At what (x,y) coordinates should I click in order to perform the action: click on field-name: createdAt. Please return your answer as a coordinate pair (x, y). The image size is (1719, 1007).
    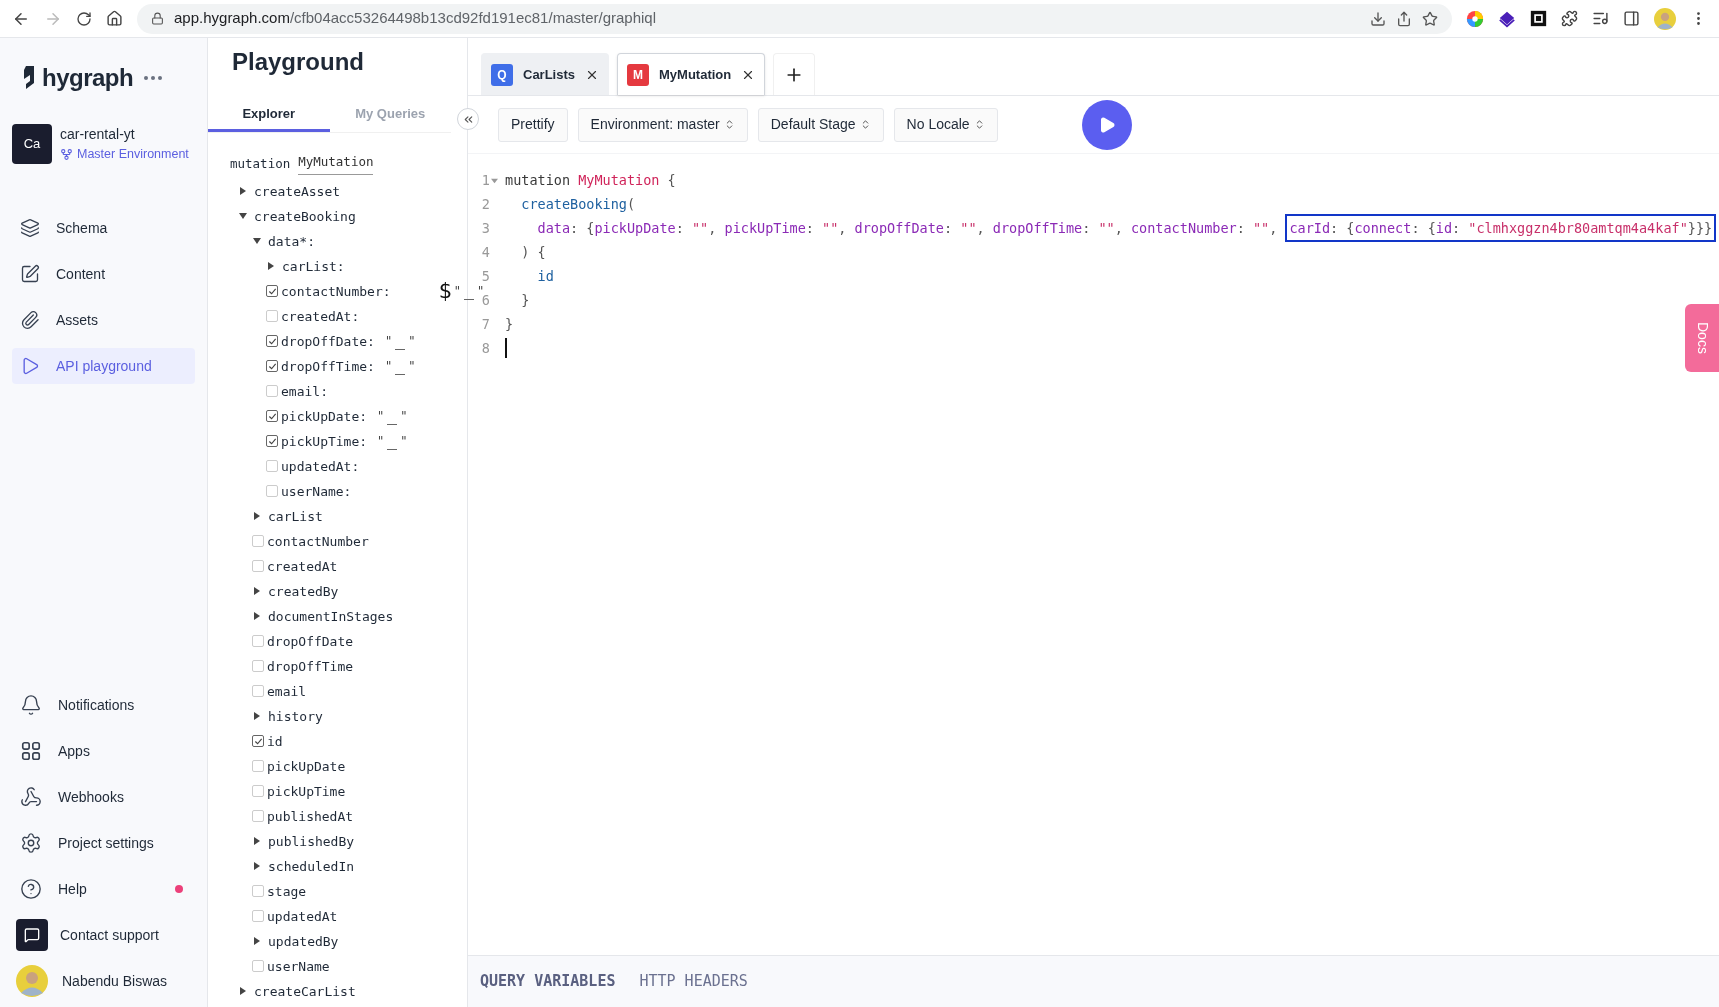
    Looking at the image, I should click on (302, 566).